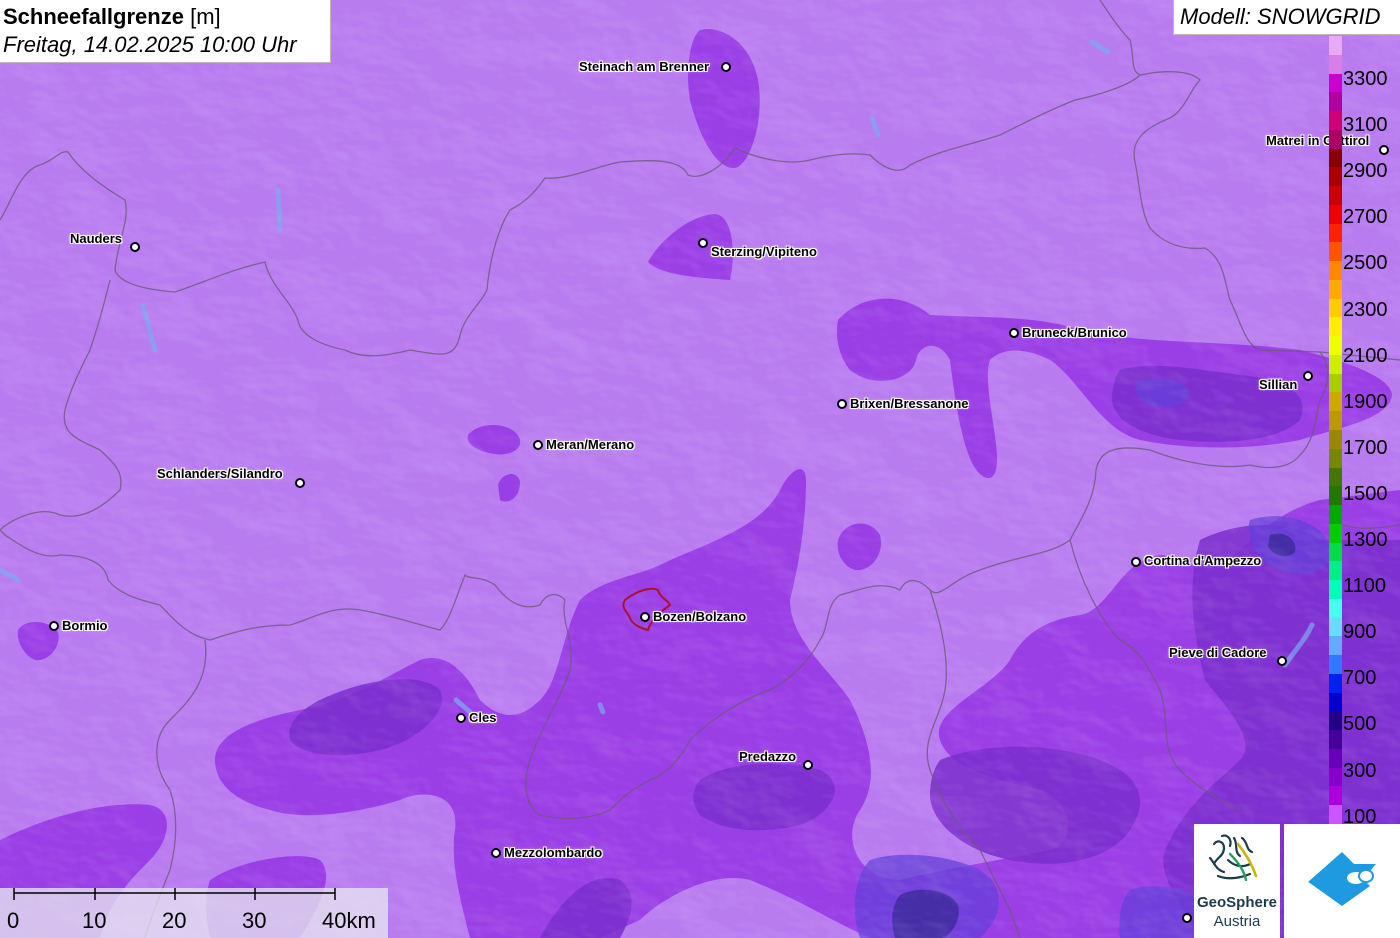  What do you see at coordinates (1365, 263) in the screenshot?
I see `legend-label-2500: 2500` at bounding box center [1365, 263].